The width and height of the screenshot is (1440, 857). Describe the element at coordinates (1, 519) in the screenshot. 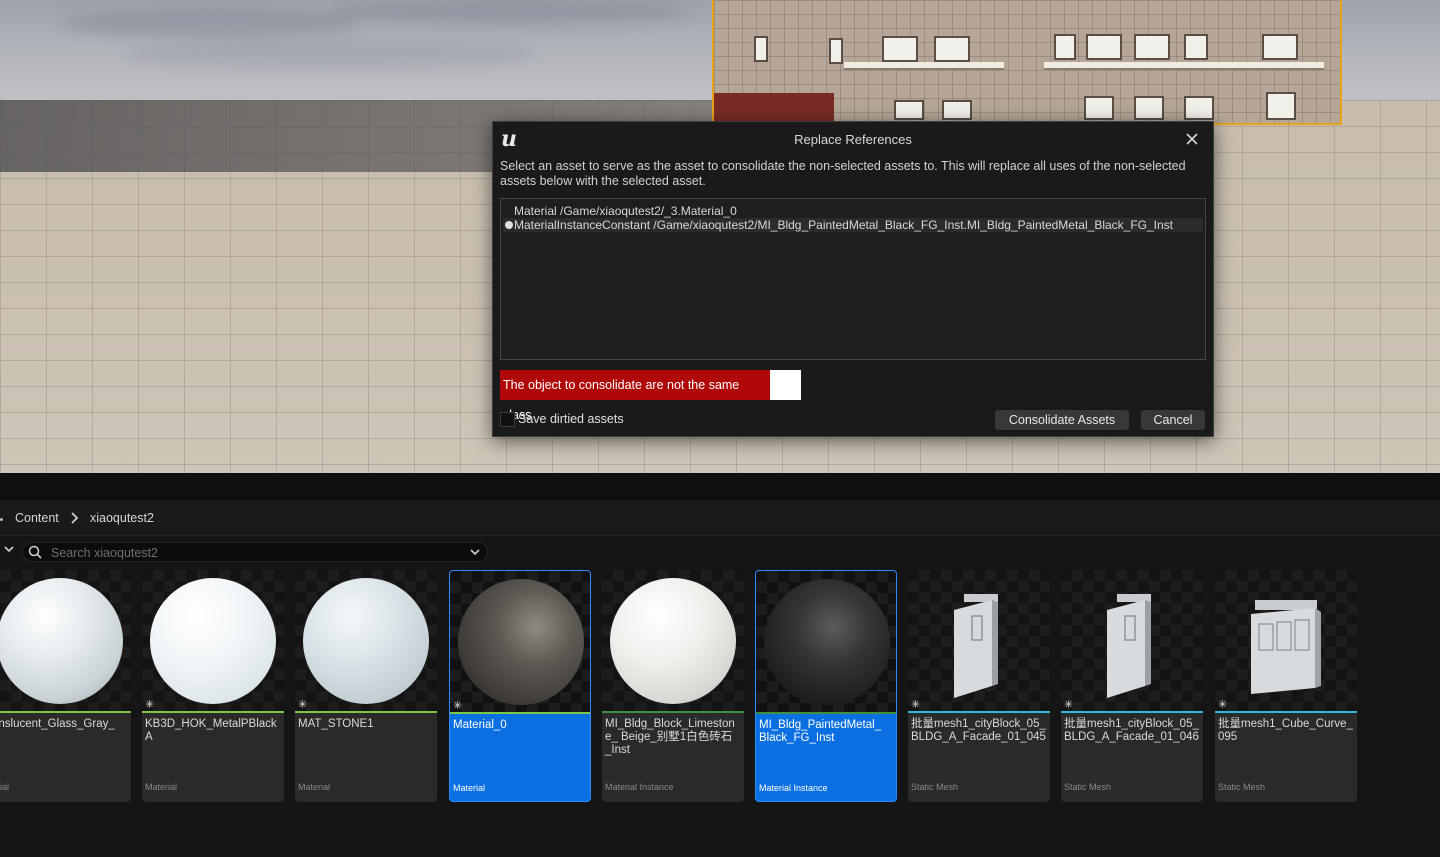

I see `breadcrumb-dot-icon` at that location.